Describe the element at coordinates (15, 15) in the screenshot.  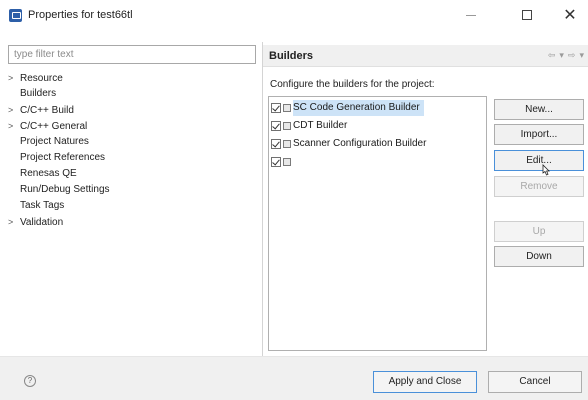
I see `properties-icon` at that location.